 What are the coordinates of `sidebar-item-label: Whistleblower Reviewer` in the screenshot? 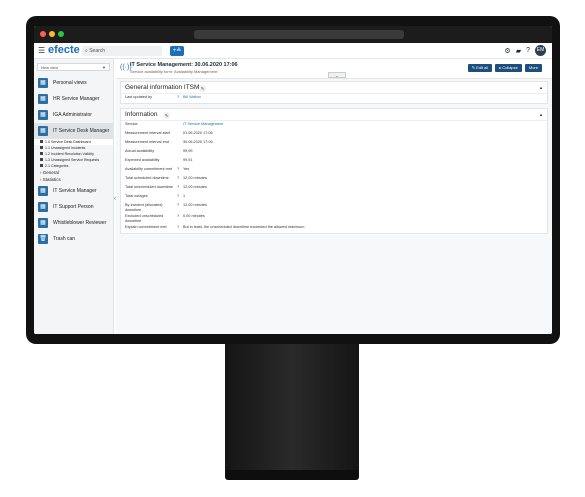 It's located at (80, 223).